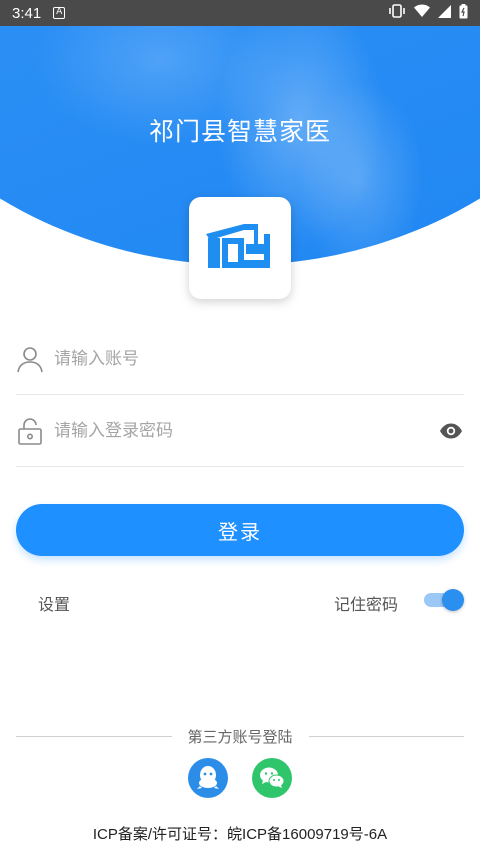 This screenshot has width=480, height=855. I want to click on toggle-thumb, so click(453, 600).